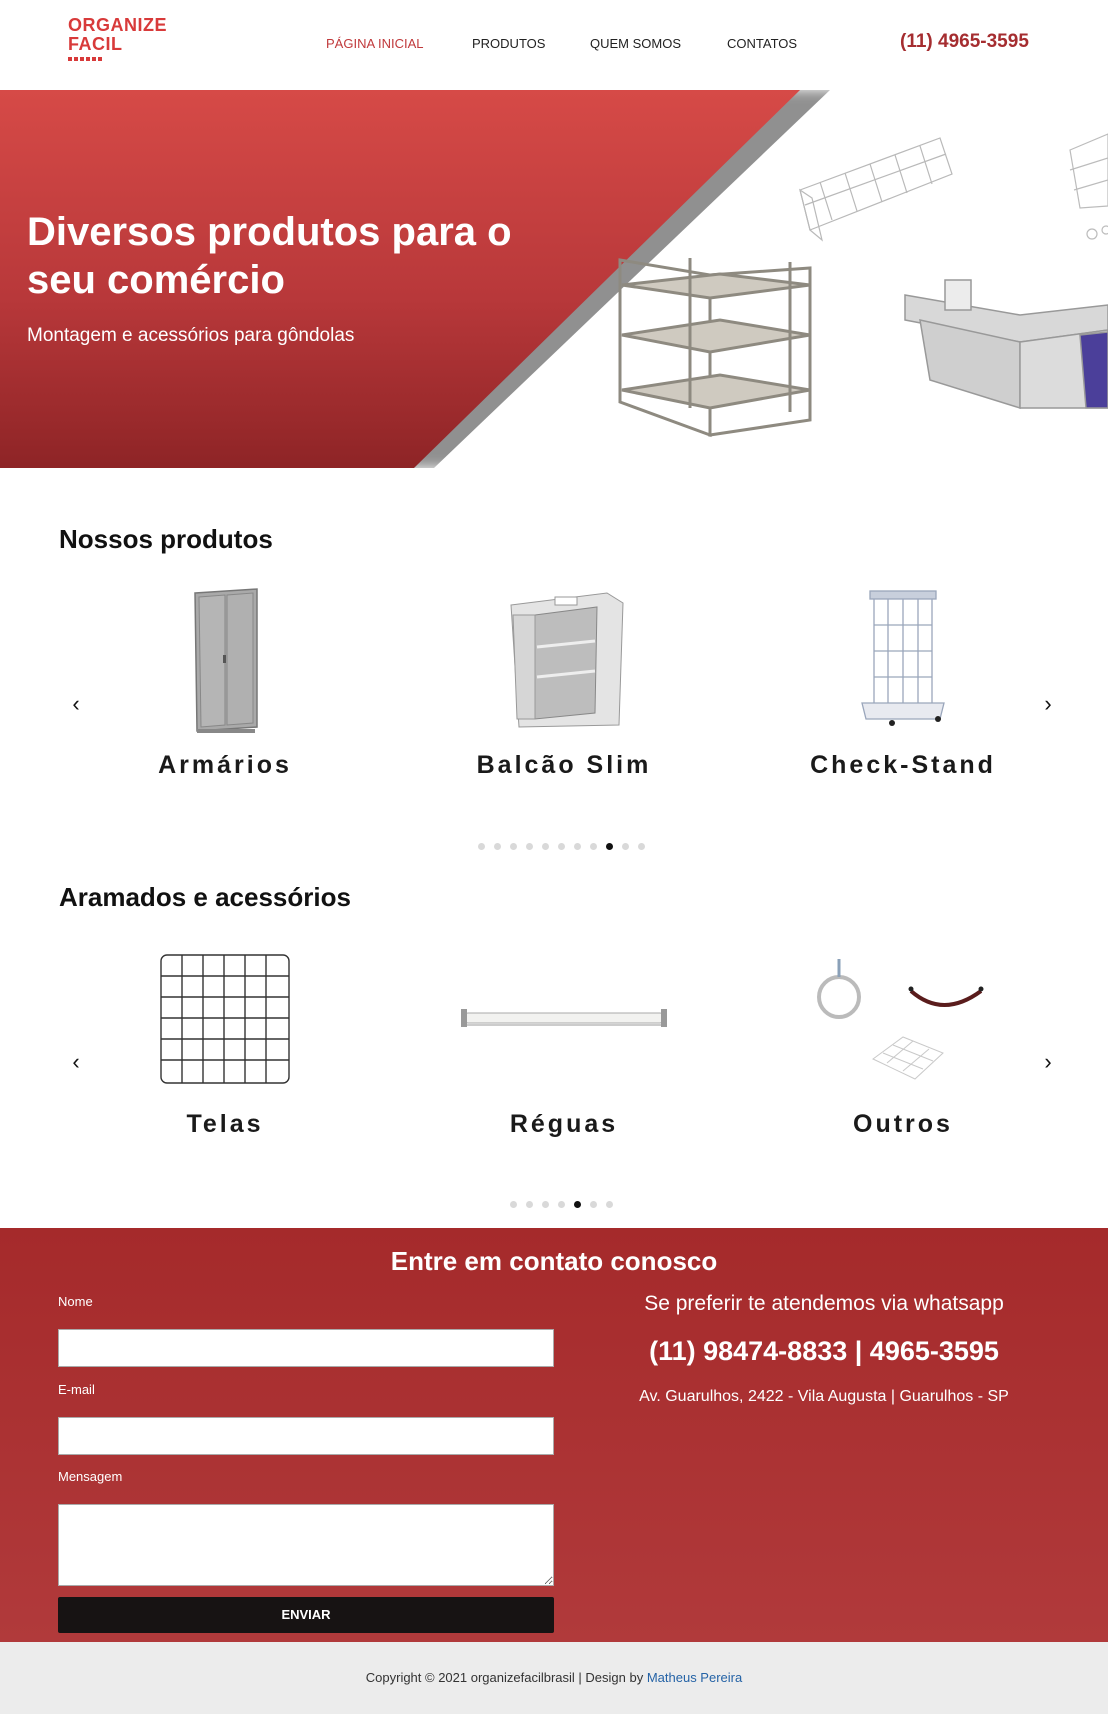 The image size is (1108, 1714). Describe the element at coordinates (508, 43) in the screenshot. I see `nav-item-products: PRODUTOS` at that location.